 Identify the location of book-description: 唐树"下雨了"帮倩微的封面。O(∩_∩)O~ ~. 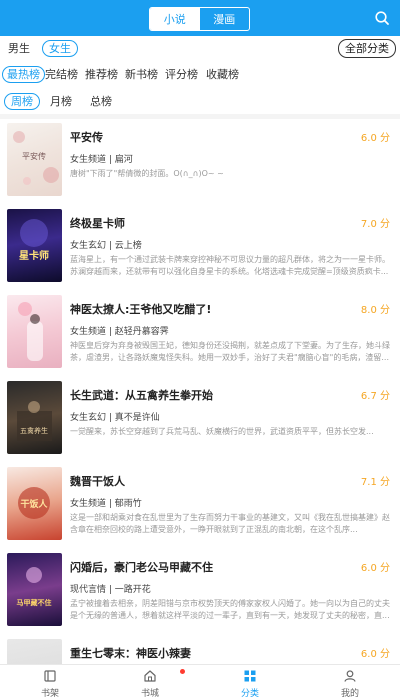
(147, 173).